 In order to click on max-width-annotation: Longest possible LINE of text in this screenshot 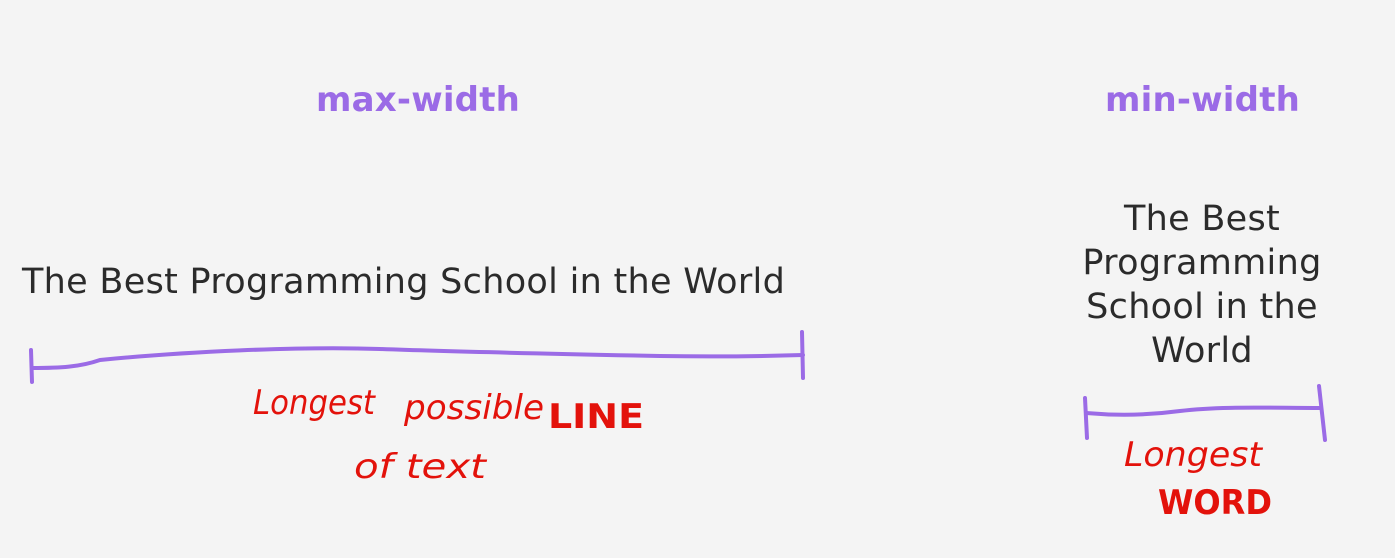, I will do `click(448, 435)`.